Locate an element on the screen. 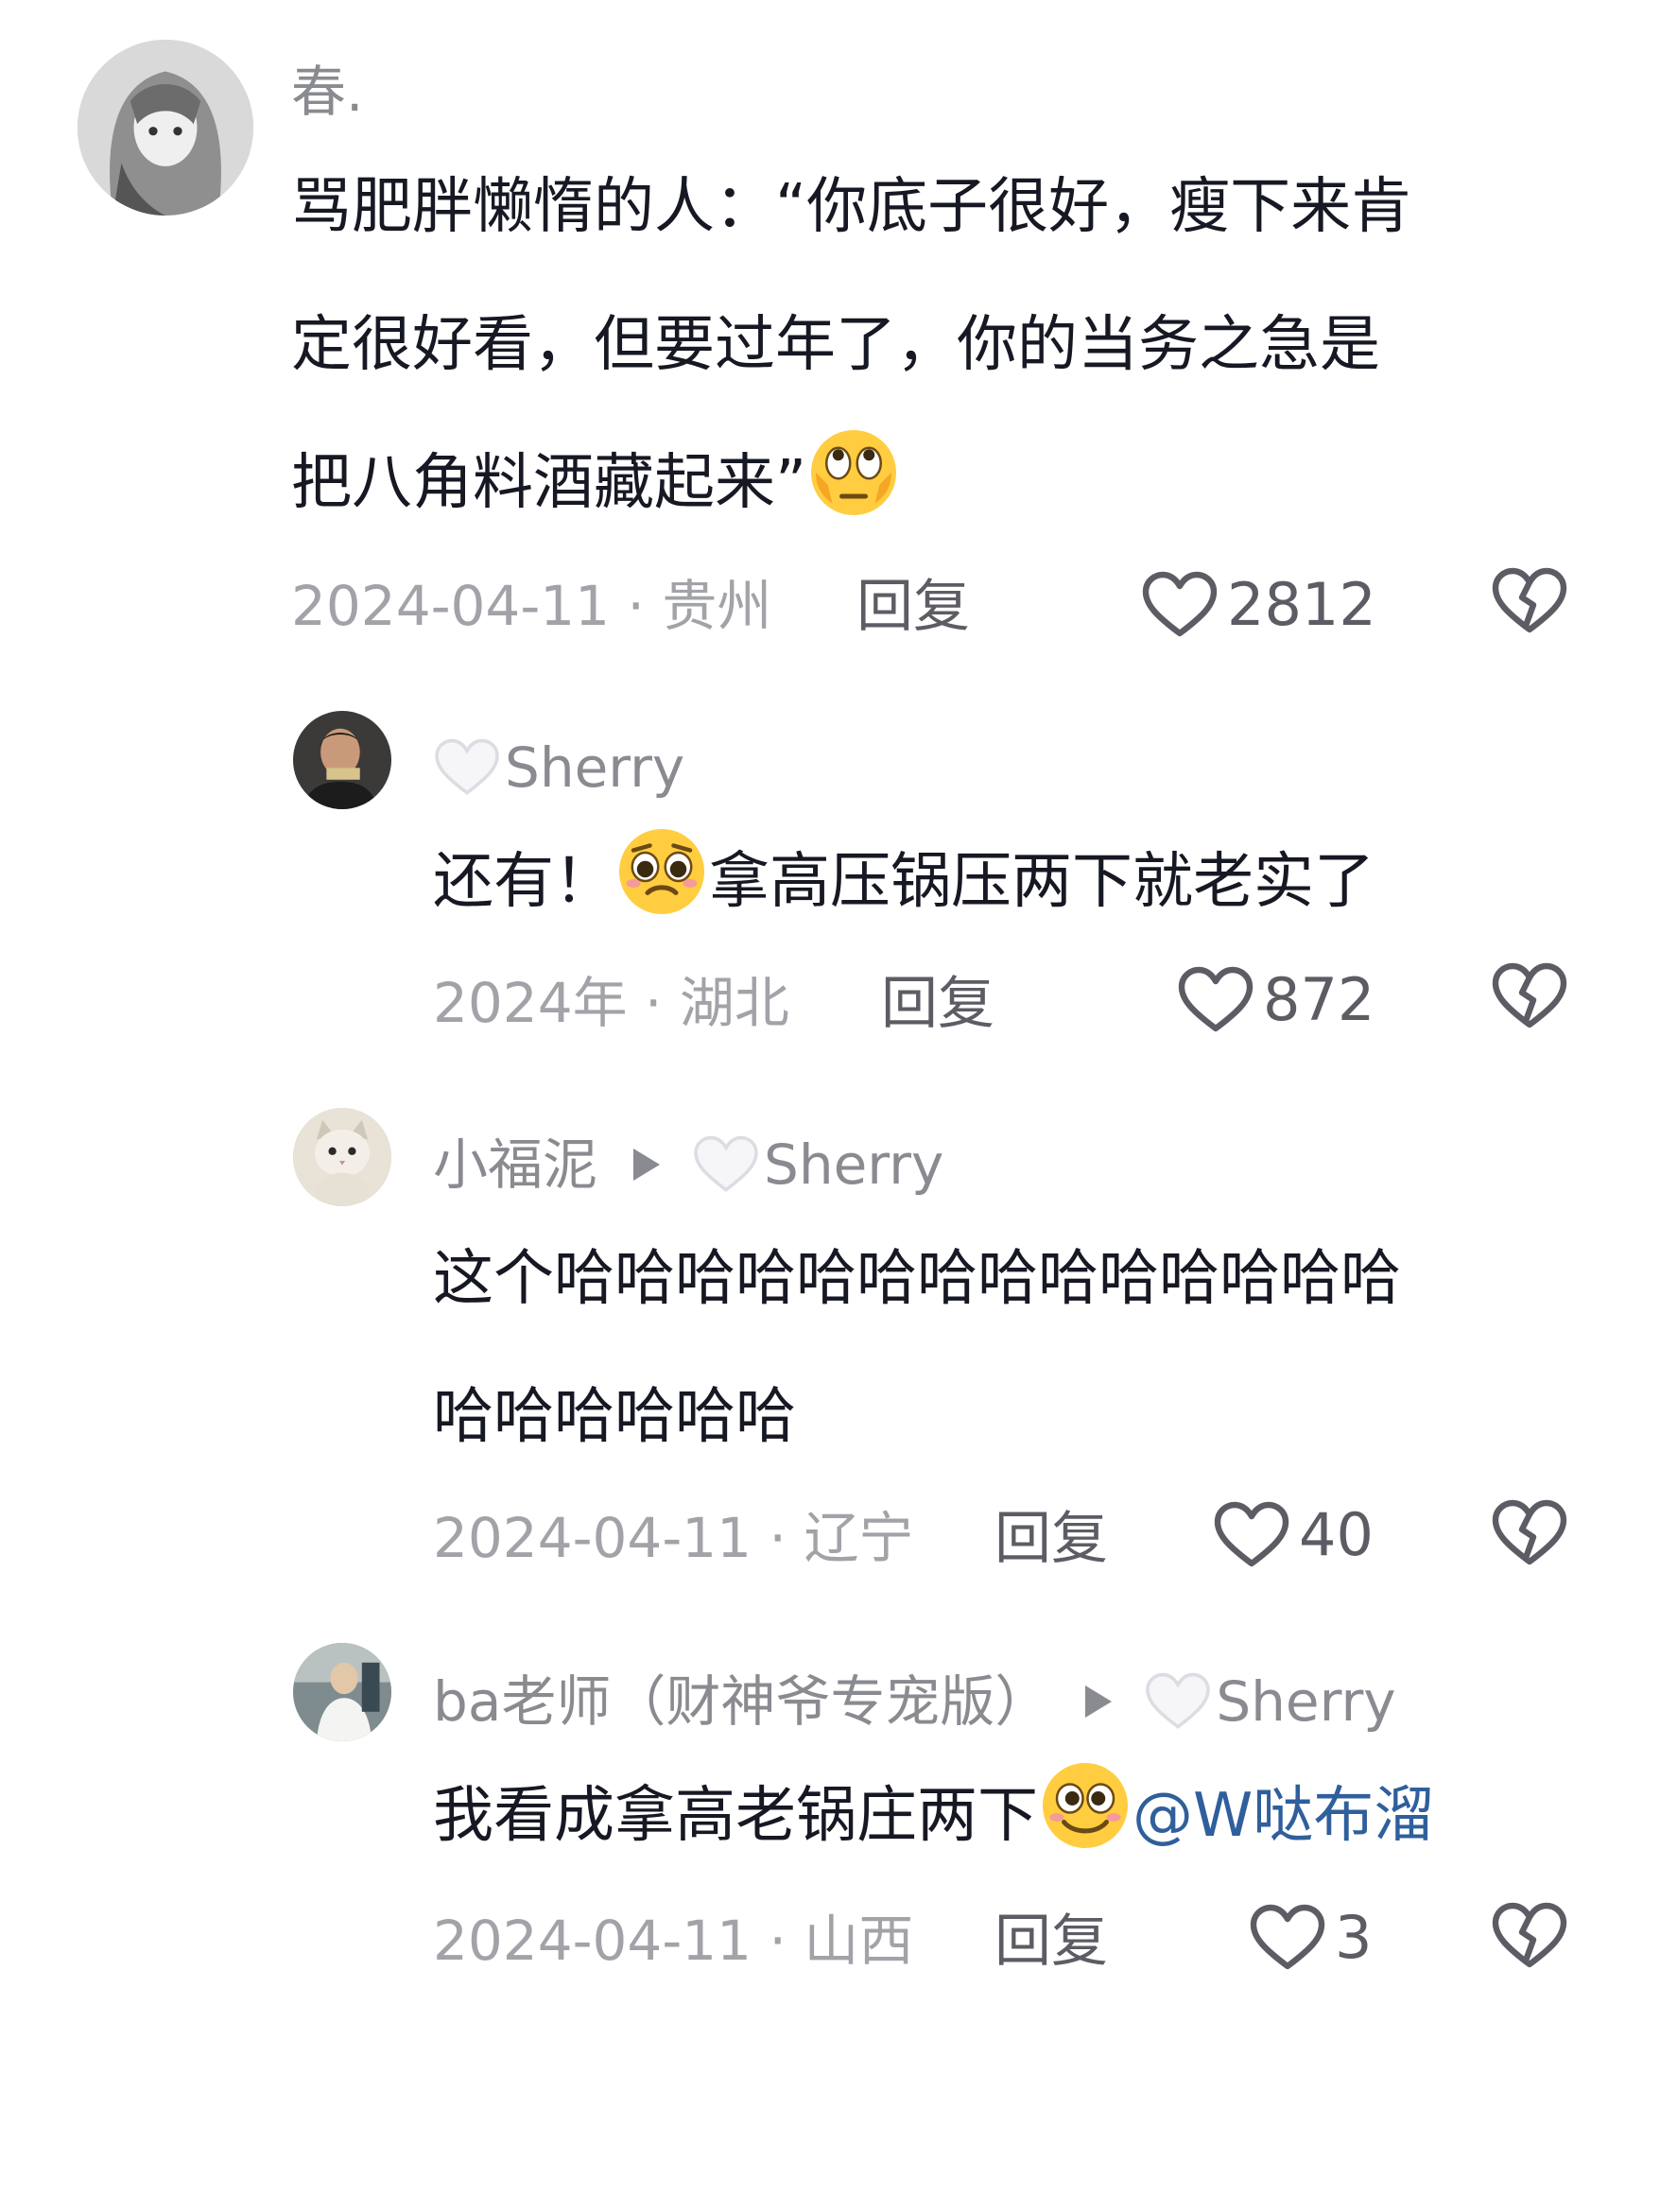 The image size is (1660, 2212). date-location: 2024年 · 湖北 is located at coordinates (611, 1003).